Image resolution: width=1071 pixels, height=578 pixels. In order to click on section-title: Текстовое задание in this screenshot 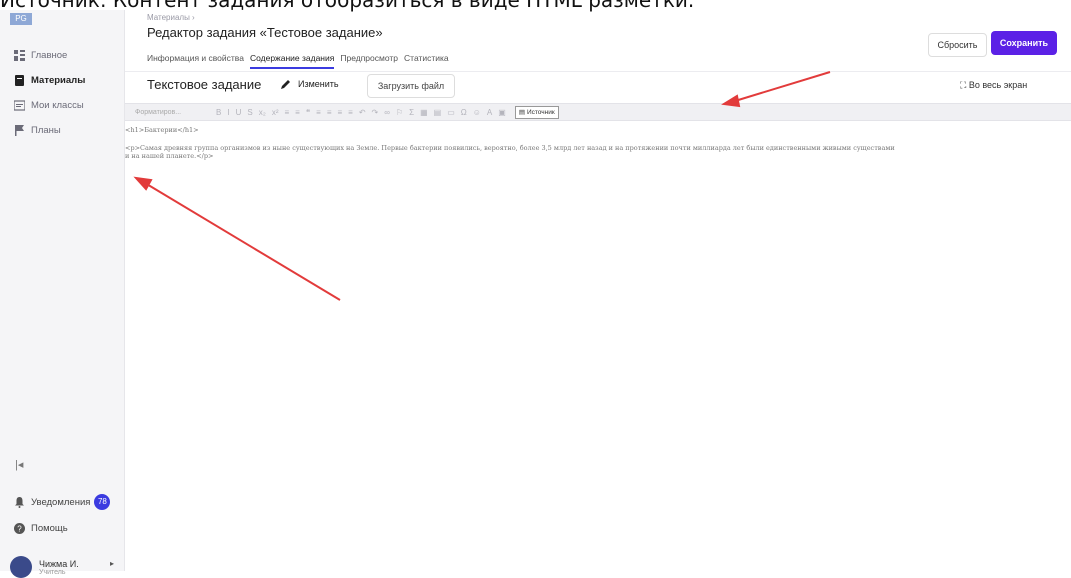, I will do `click(204, 84)`.